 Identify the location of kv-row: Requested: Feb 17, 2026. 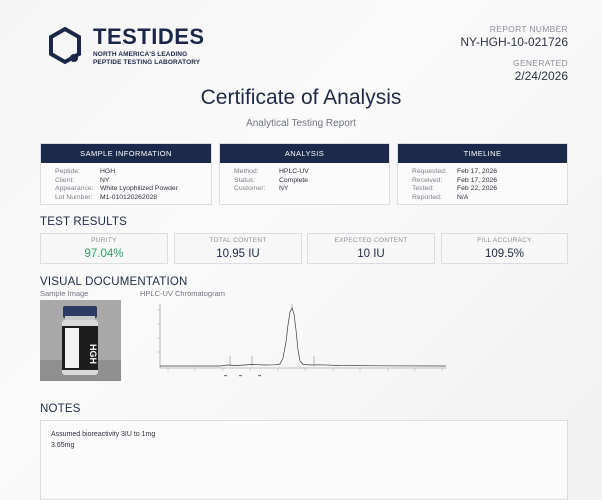
(489, 172).